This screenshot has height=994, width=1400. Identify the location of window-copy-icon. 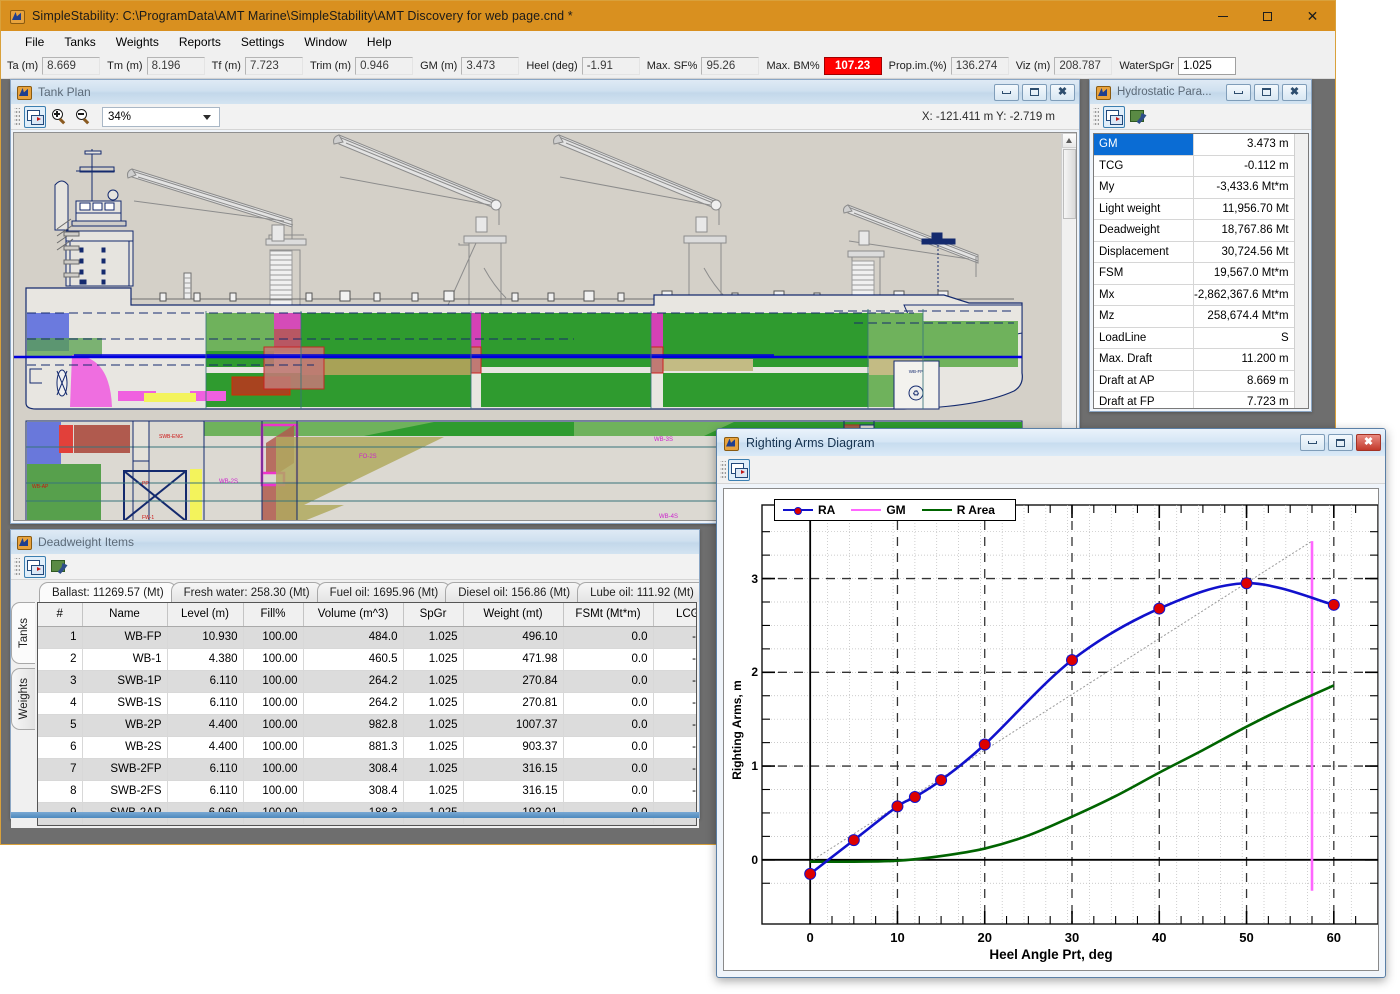
(35, 117).